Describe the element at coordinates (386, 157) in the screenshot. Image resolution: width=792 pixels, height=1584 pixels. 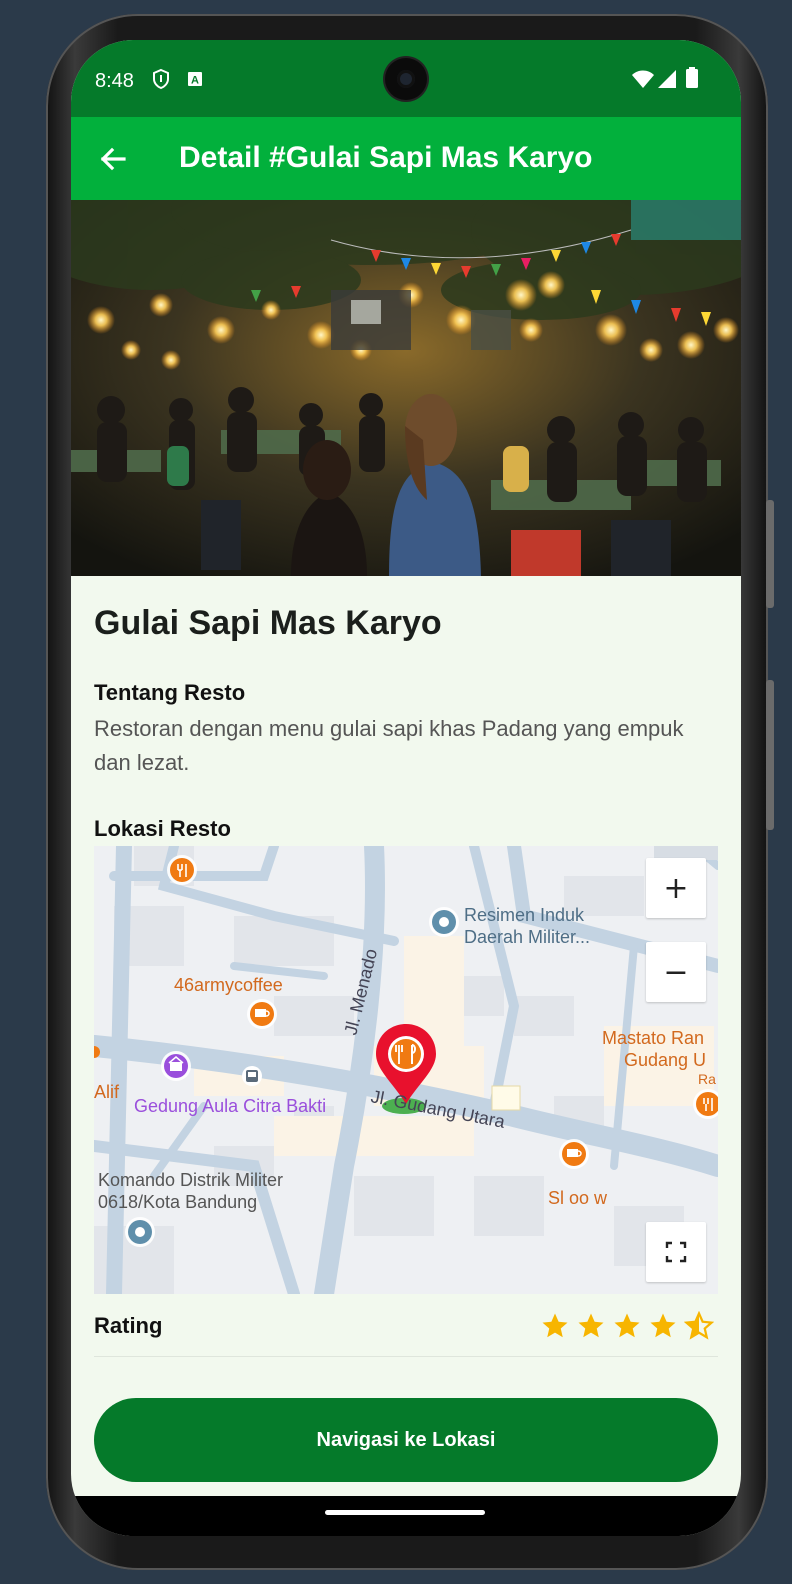
I see `page-title: Detail #Gulai Sapi Mas Karyo` at that location.